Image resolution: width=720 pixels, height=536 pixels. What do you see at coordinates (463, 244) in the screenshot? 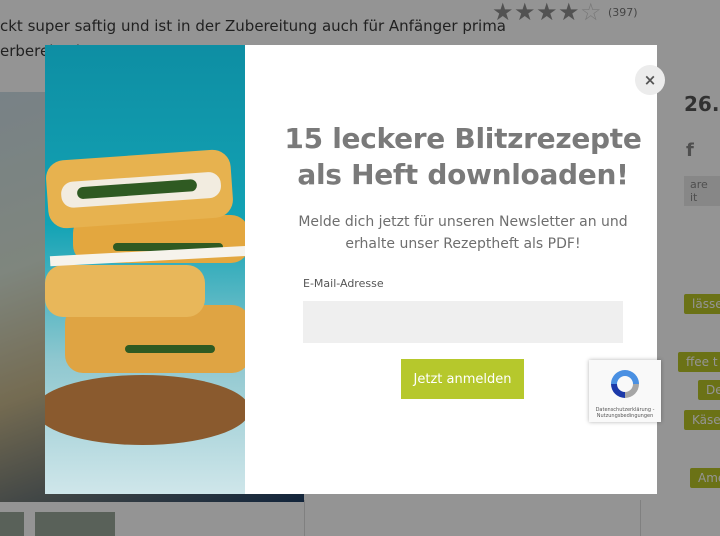
I see `description-line: erhalte unser Rezeptheft als PDF!` at bounding box center [463, 244].